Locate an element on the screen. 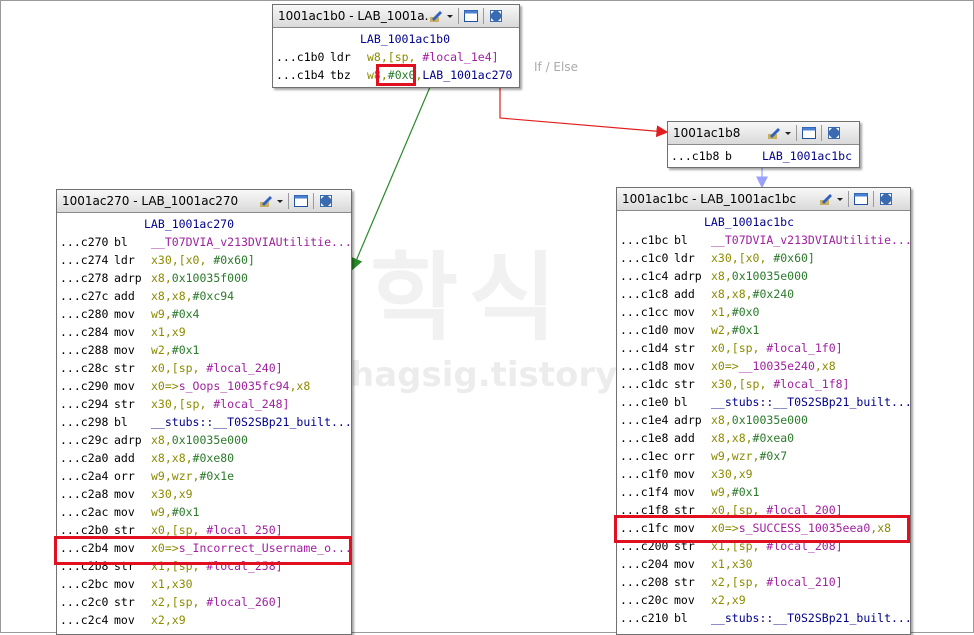 Image resolution: width=974 pixels, height=635 pixels. instruction-operand: #local_1f8] is located at coordinates (811, 384).